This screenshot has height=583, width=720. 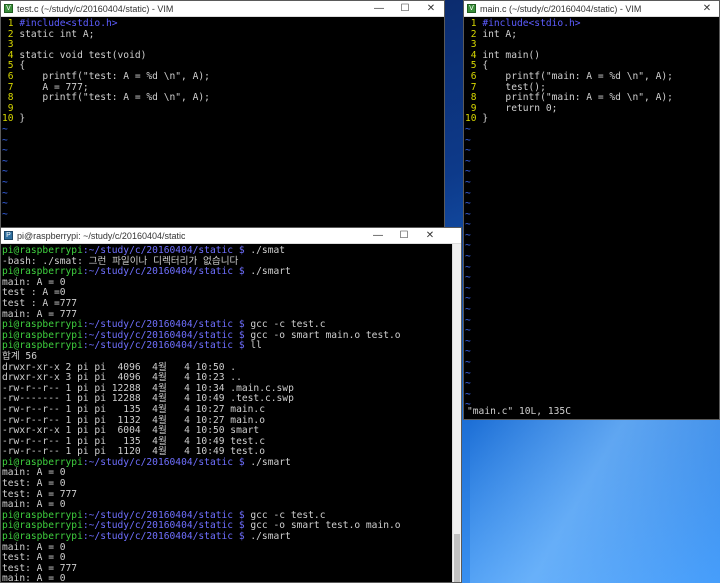 What do you see at coordinates (457, 558) in the screenshot?
I see `scrollbar-thumb` at bounding box center [457, 558].